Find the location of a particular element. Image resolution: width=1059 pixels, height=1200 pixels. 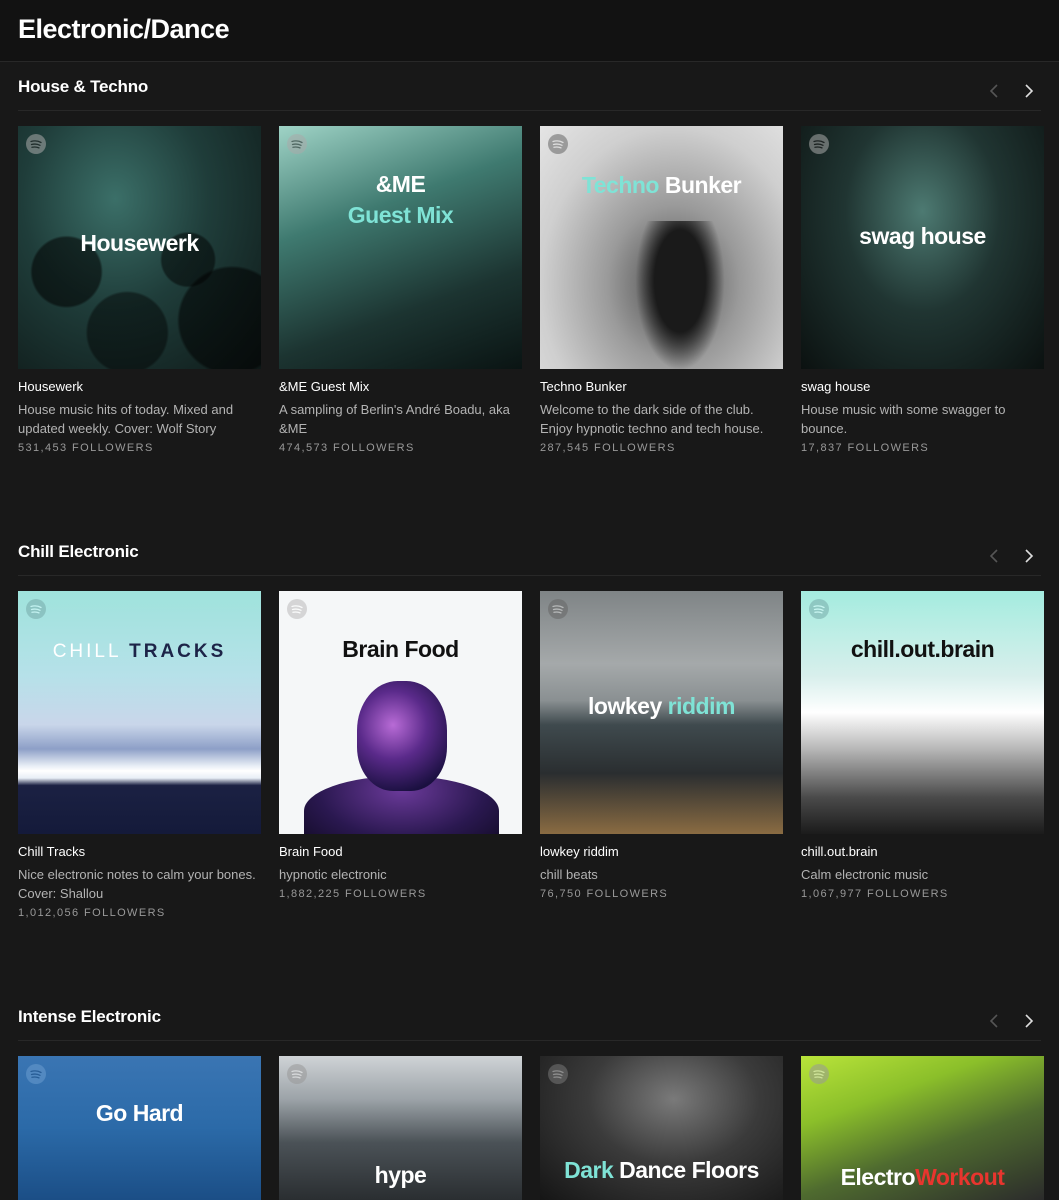

playlist-cover: lowkey riddim is located at coordinates (661, 712).